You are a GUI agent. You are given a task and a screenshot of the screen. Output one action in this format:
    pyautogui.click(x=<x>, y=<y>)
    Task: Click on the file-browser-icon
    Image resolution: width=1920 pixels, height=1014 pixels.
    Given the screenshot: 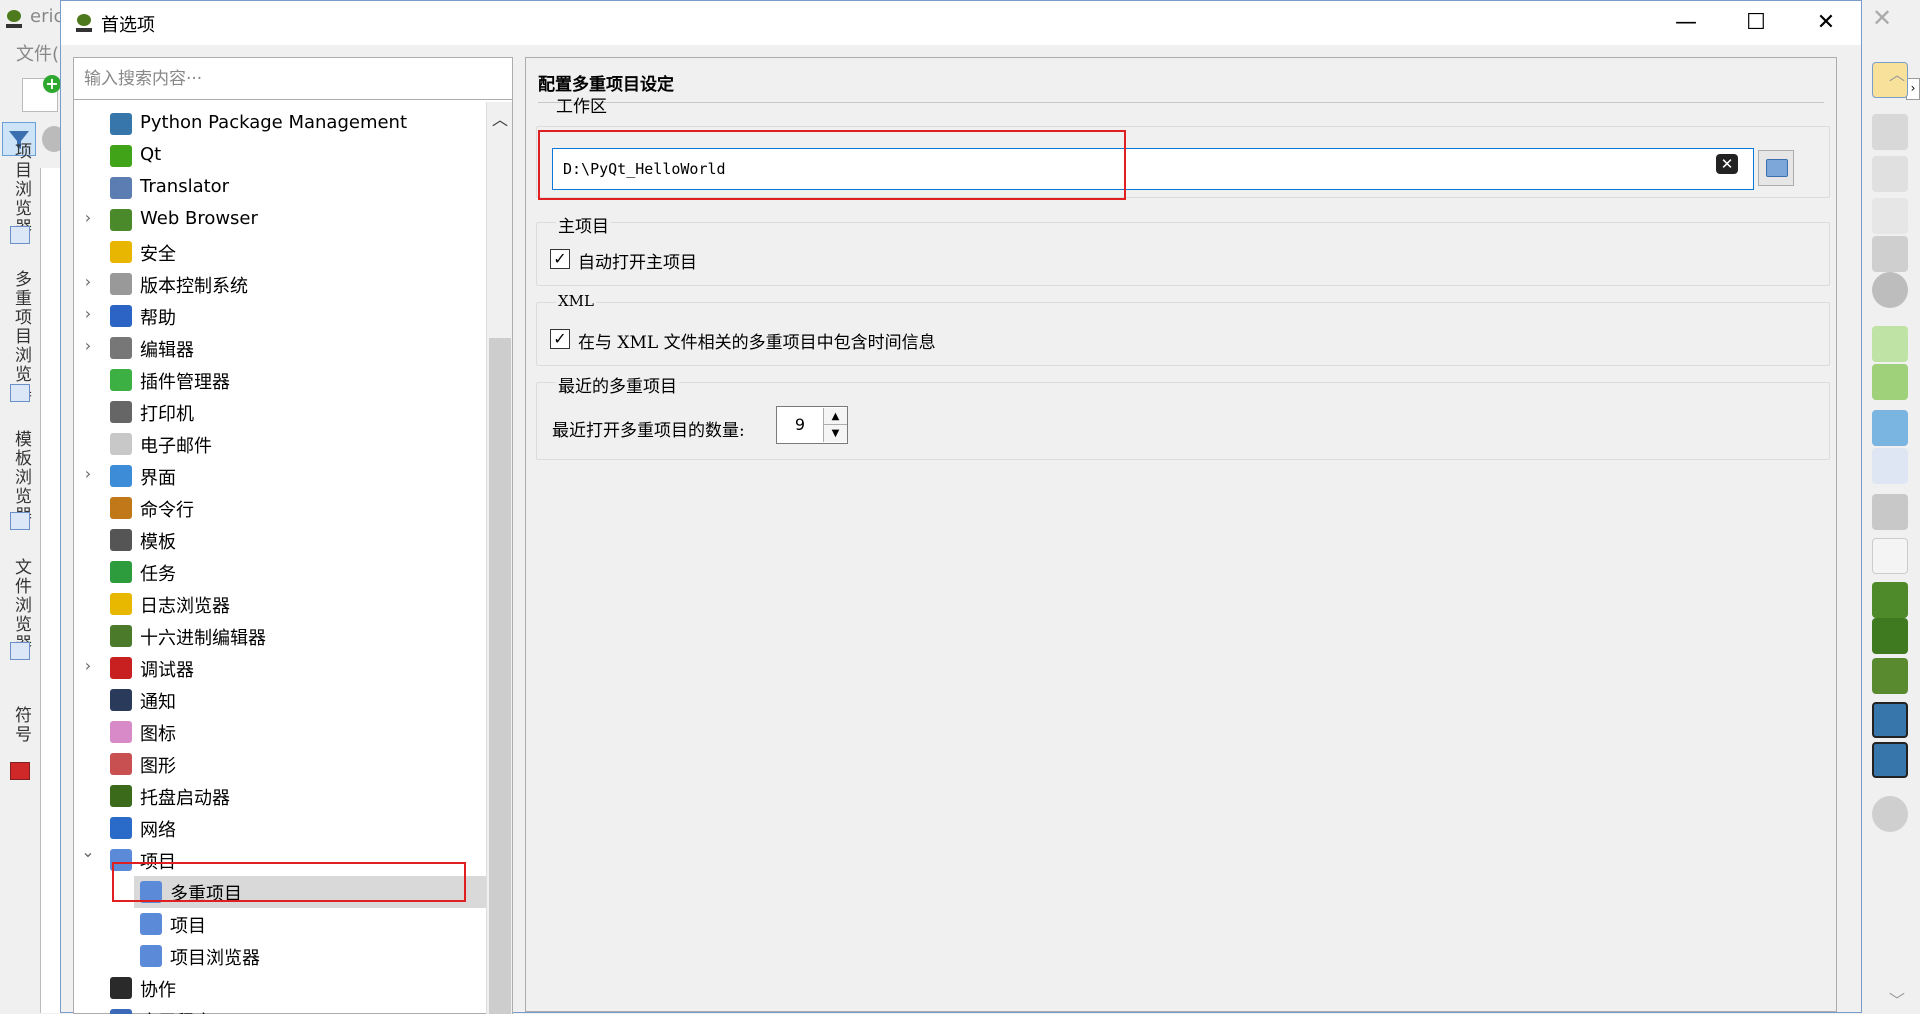 What is the action you would take?
    pyautogui.click(x=20, y=651)
    